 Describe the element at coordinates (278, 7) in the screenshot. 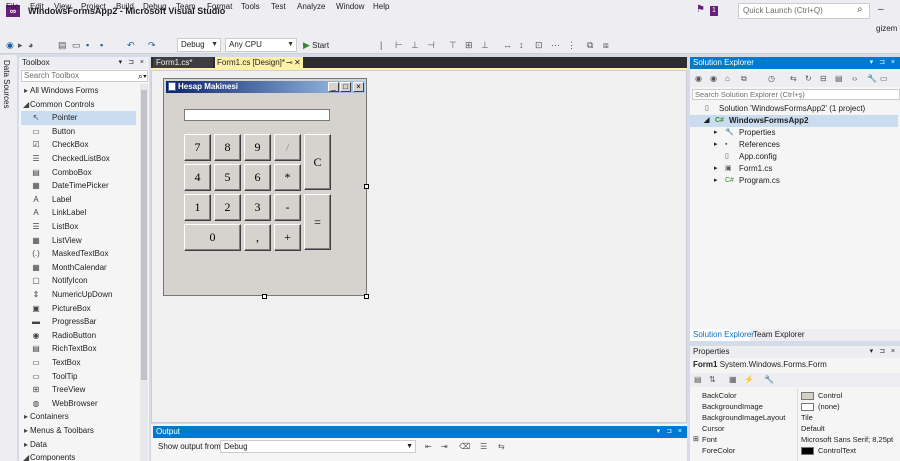

I see `menu-test: Test` at that location.